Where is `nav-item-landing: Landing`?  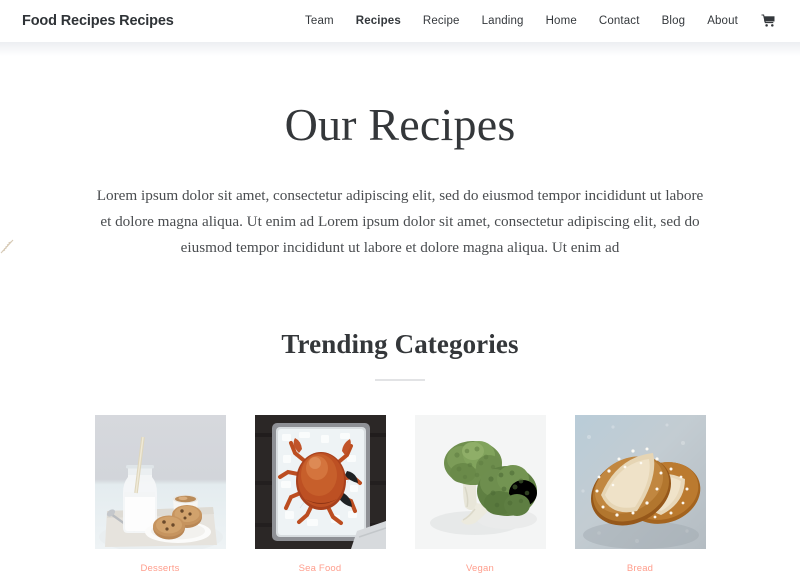 nav-item-landing: Landing is located at coordinates (503, 21).